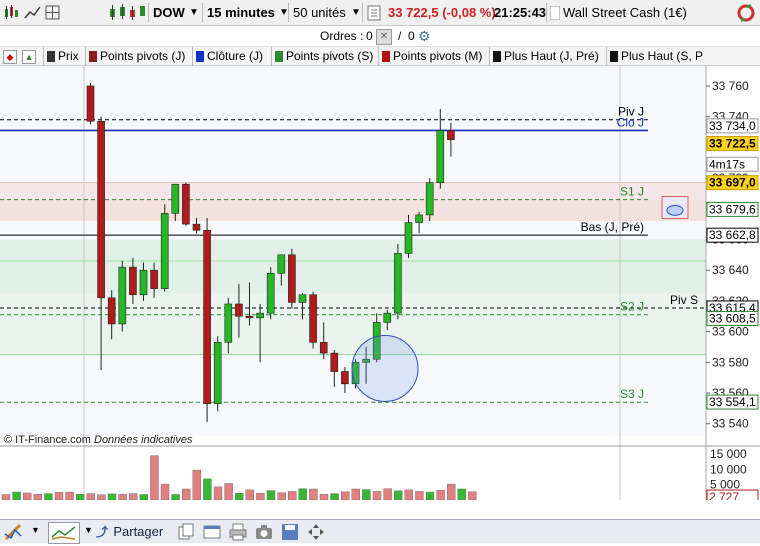 The height and width of the screenshot is (546, 760). I want to click on popup-icon, so click(212, 532).